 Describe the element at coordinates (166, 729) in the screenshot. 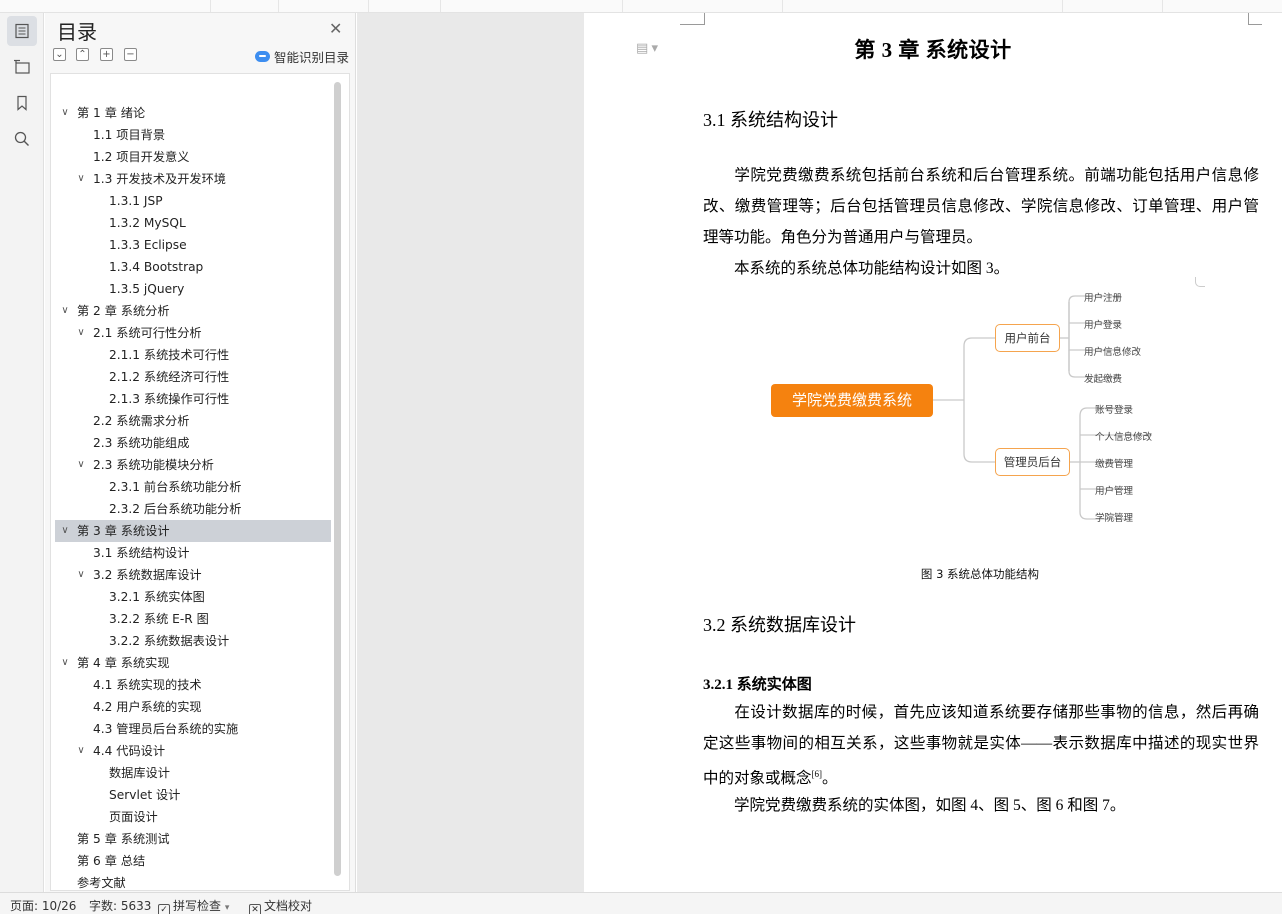

I see `outline-item-label: 4.3 管理员后台系统的实施` at that location.